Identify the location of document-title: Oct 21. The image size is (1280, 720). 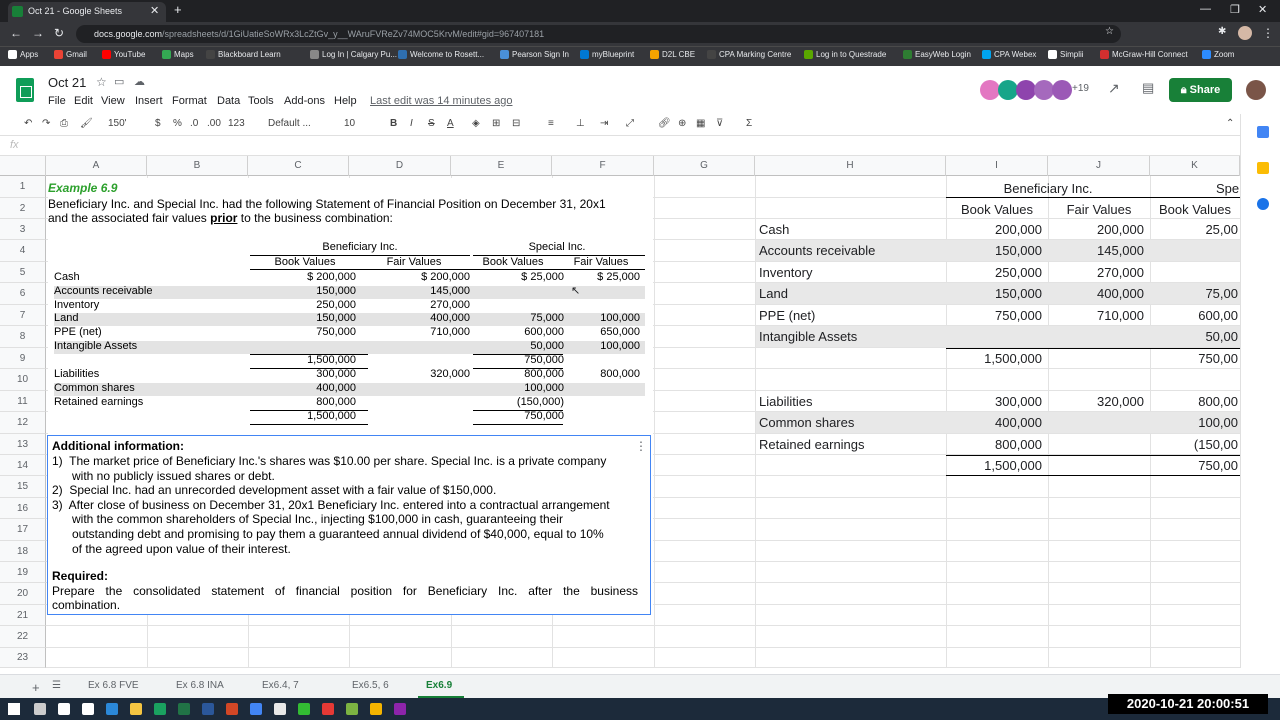
(67, 82).